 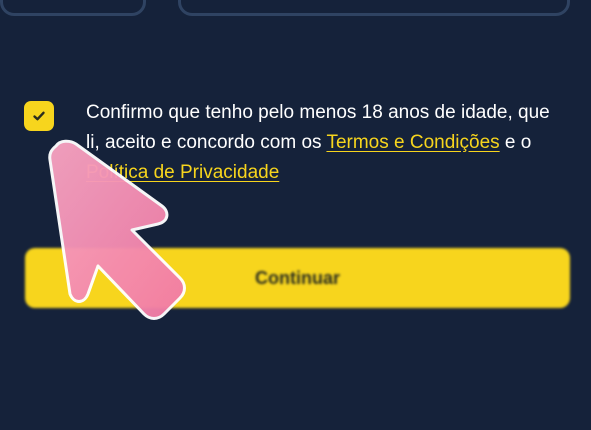 What do you see at coordinates (515, 142) in the screenshot?
I see `consent-text-middle: e o` at bounding box center [515, 142].